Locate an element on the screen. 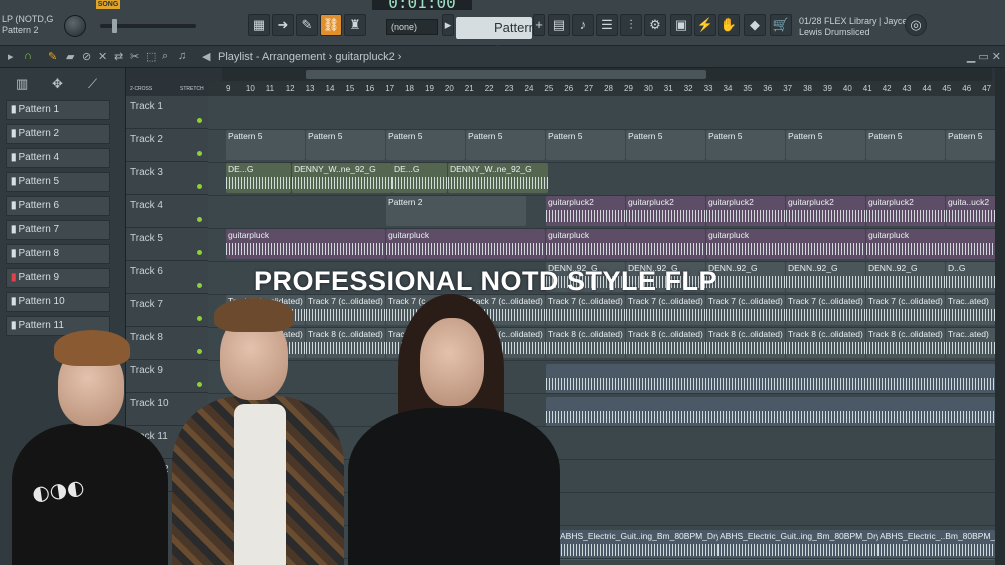 The height and width of the screenshot is (565, 1005). browser-icon: ▣ is located at coordinates (681, 25).